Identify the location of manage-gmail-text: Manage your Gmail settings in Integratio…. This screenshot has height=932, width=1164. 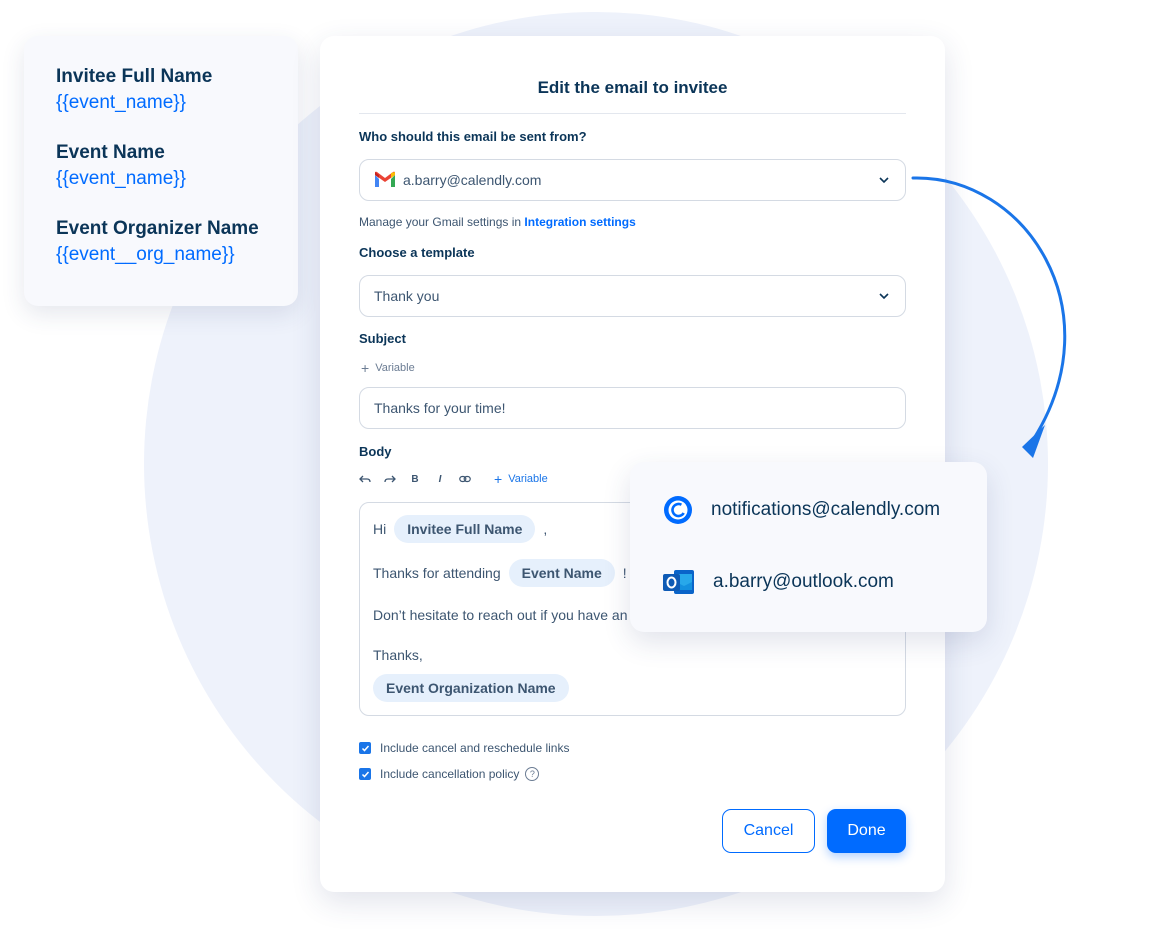
(497, 222).